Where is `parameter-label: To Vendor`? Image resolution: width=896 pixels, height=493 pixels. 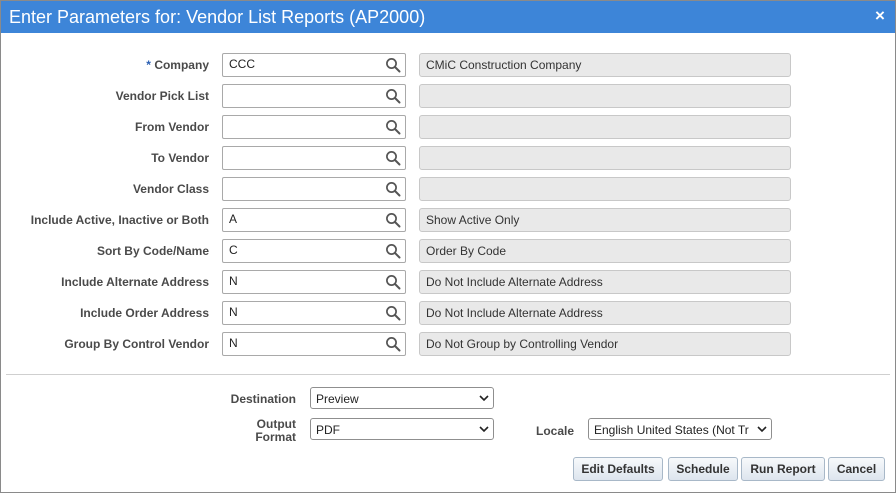
parameter-label: To Vendor is located at coordinates (180, 158).